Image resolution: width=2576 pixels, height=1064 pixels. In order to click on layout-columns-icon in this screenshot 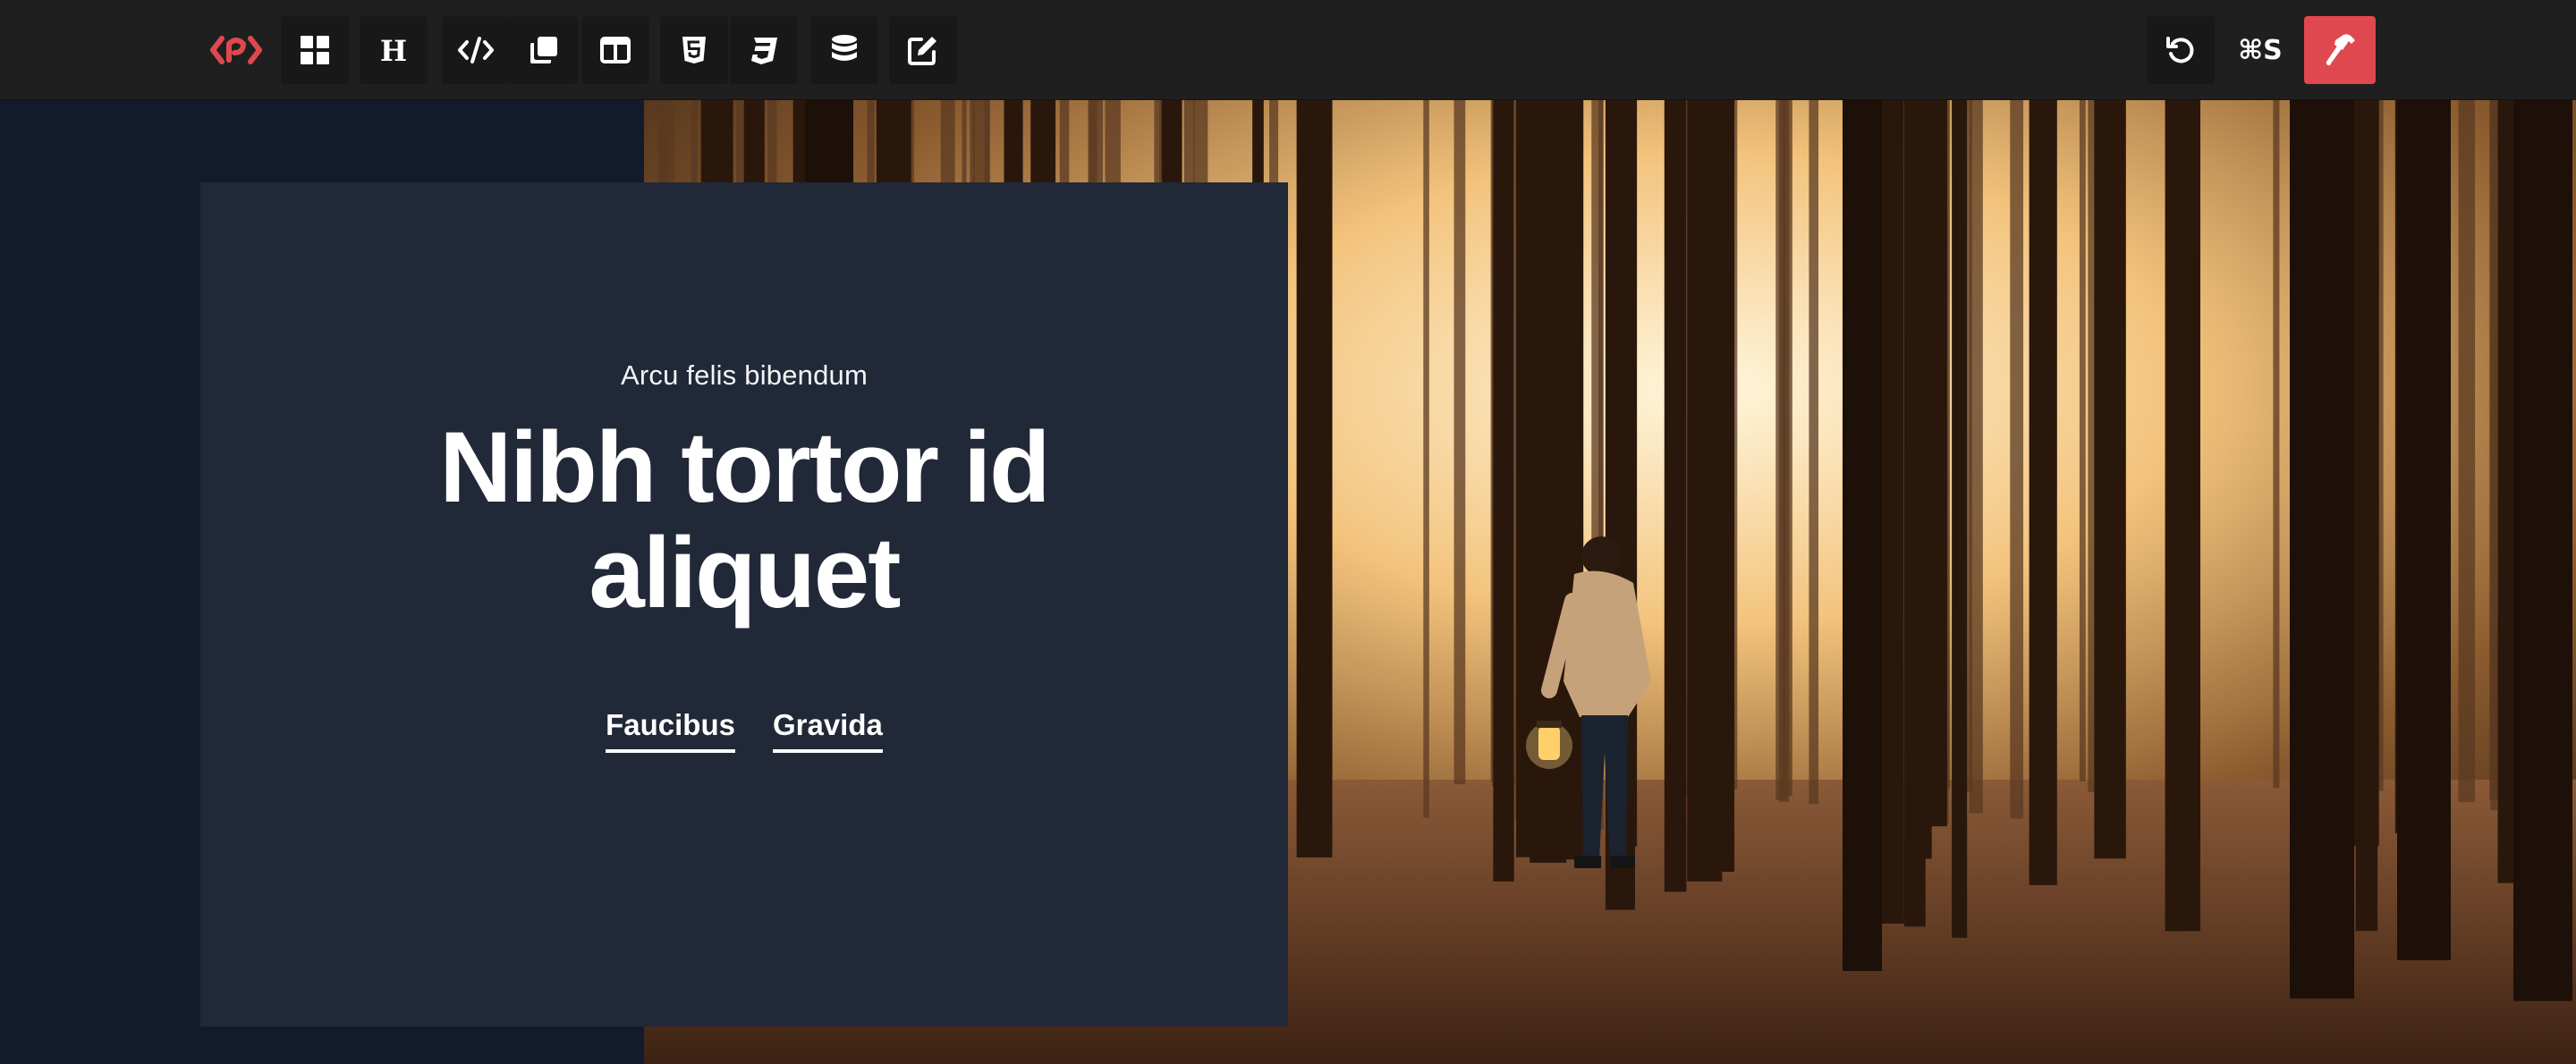, I will do `click(615, 50)`.